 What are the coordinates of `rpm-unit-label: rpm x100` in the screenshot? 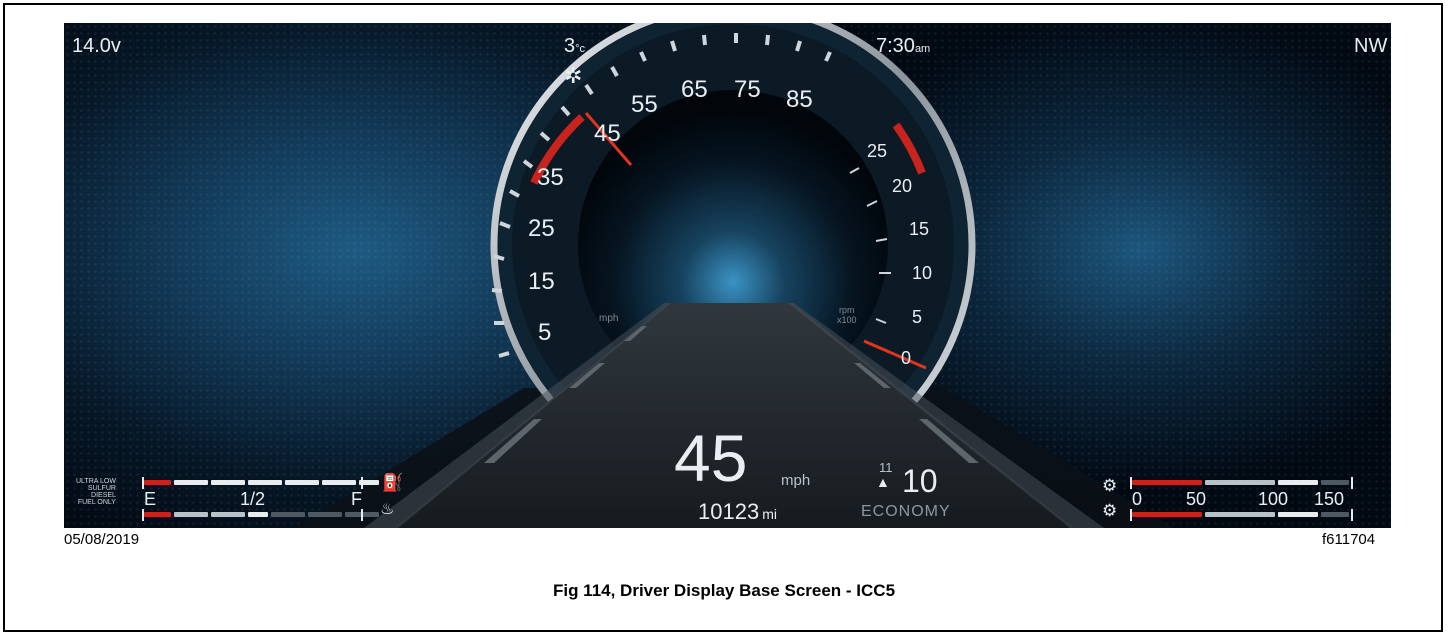 It's located at (847, 315).